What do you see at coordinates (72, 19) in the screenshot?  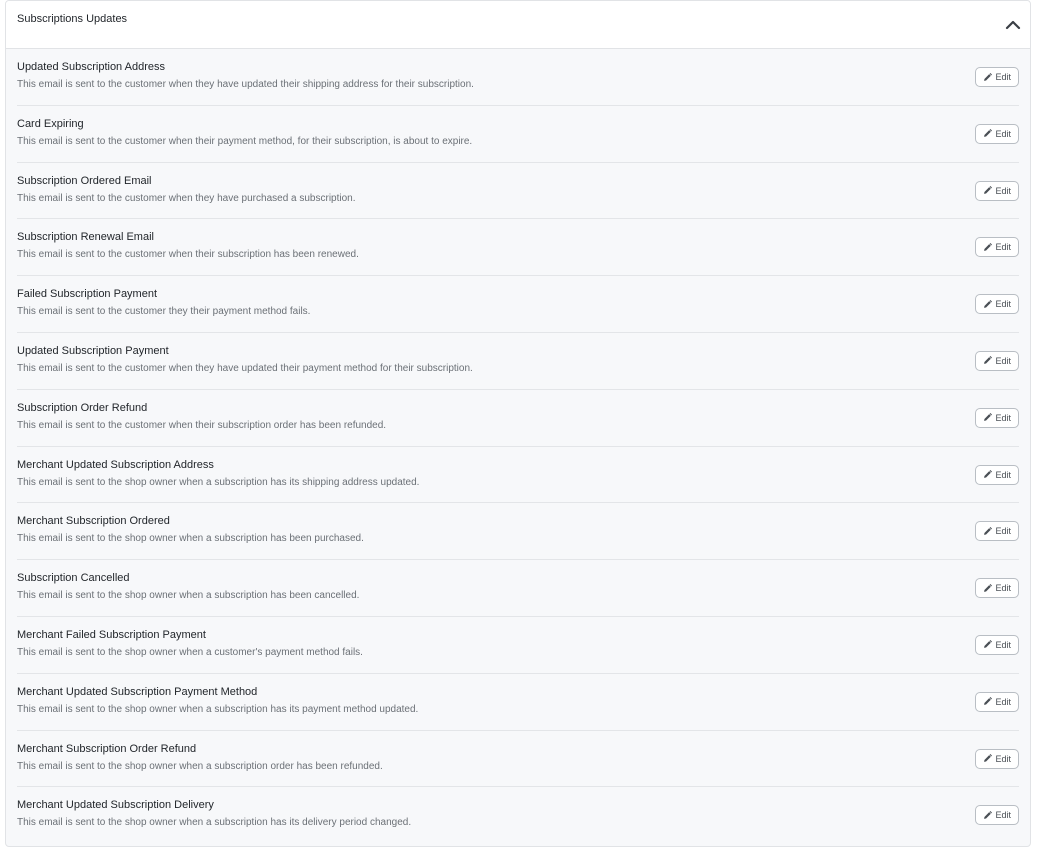 I see `panel-title: Subscriptions Updates` at bounding box center [72, 19].